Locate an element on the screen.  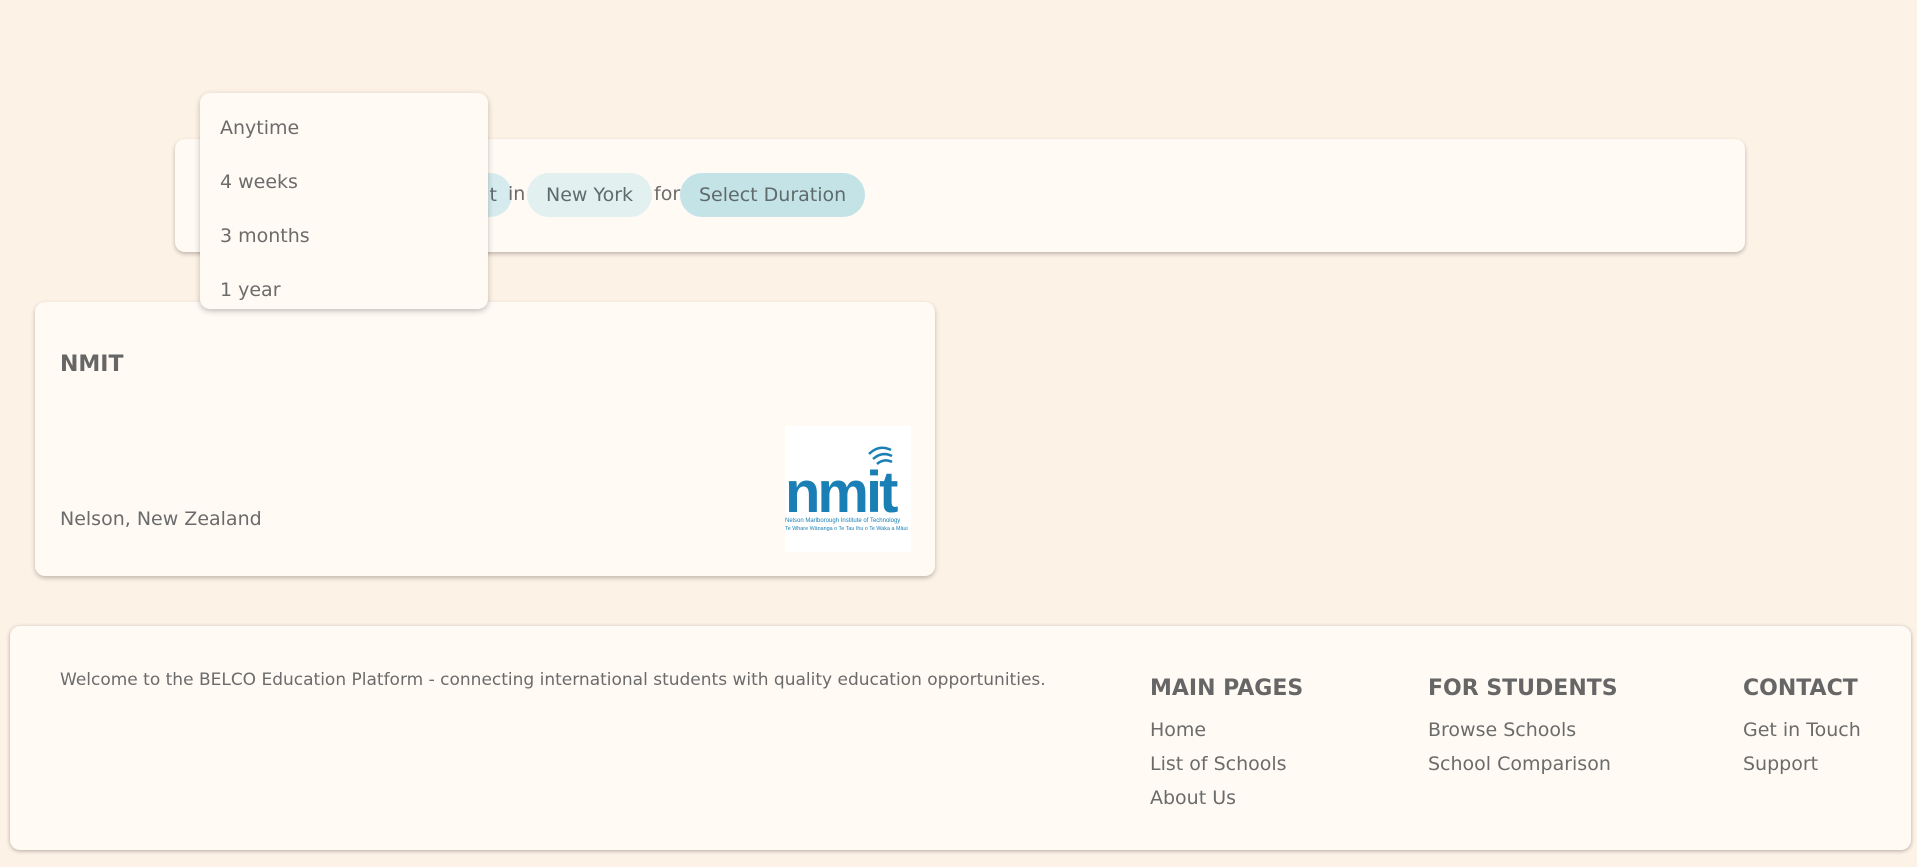
duration-option-anytime: Anytime is located at coordinates (344, 128).